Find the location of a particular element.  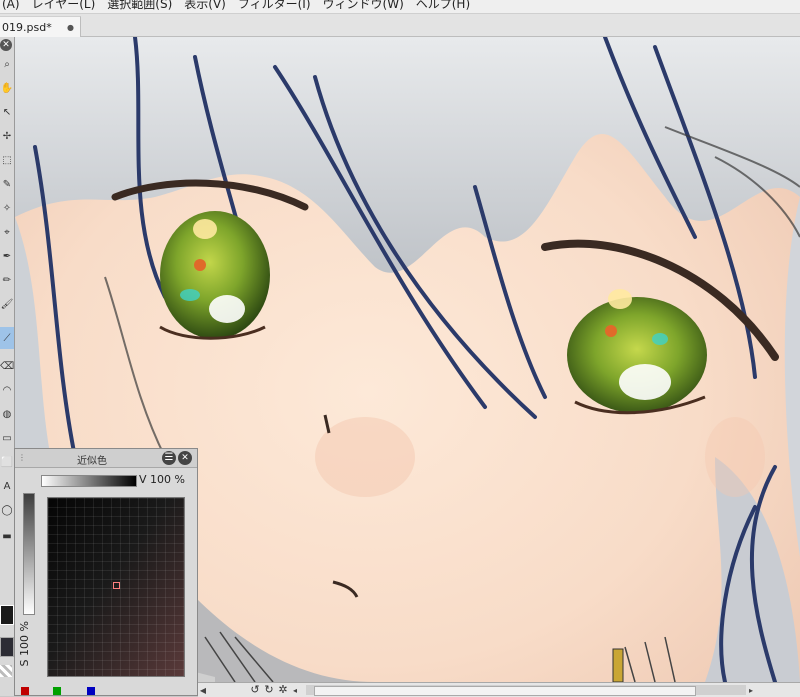

eraser-tool-icon: ⌫ is located at coordinates (7, 366).